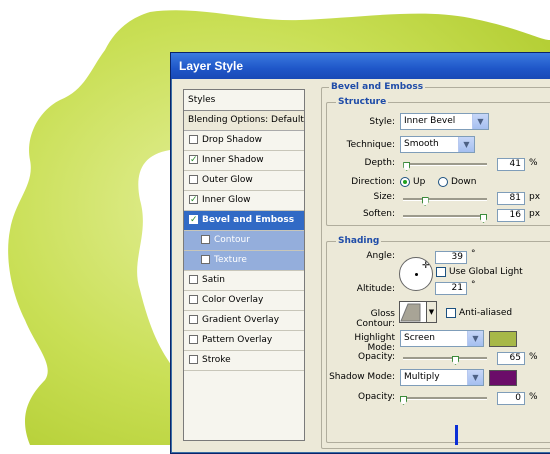 The width and height of the screenshot is (550, 454). Describe the element at coordinates (248, 220) in the screenshot. I see `style-item-label: Bevel and Emboss` at that location.